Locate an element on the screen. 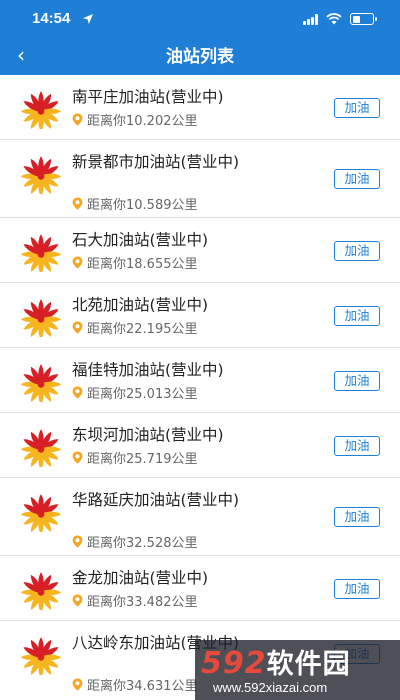  station-name: 石大加油站(营业中) is located at coordinates (140, 240).